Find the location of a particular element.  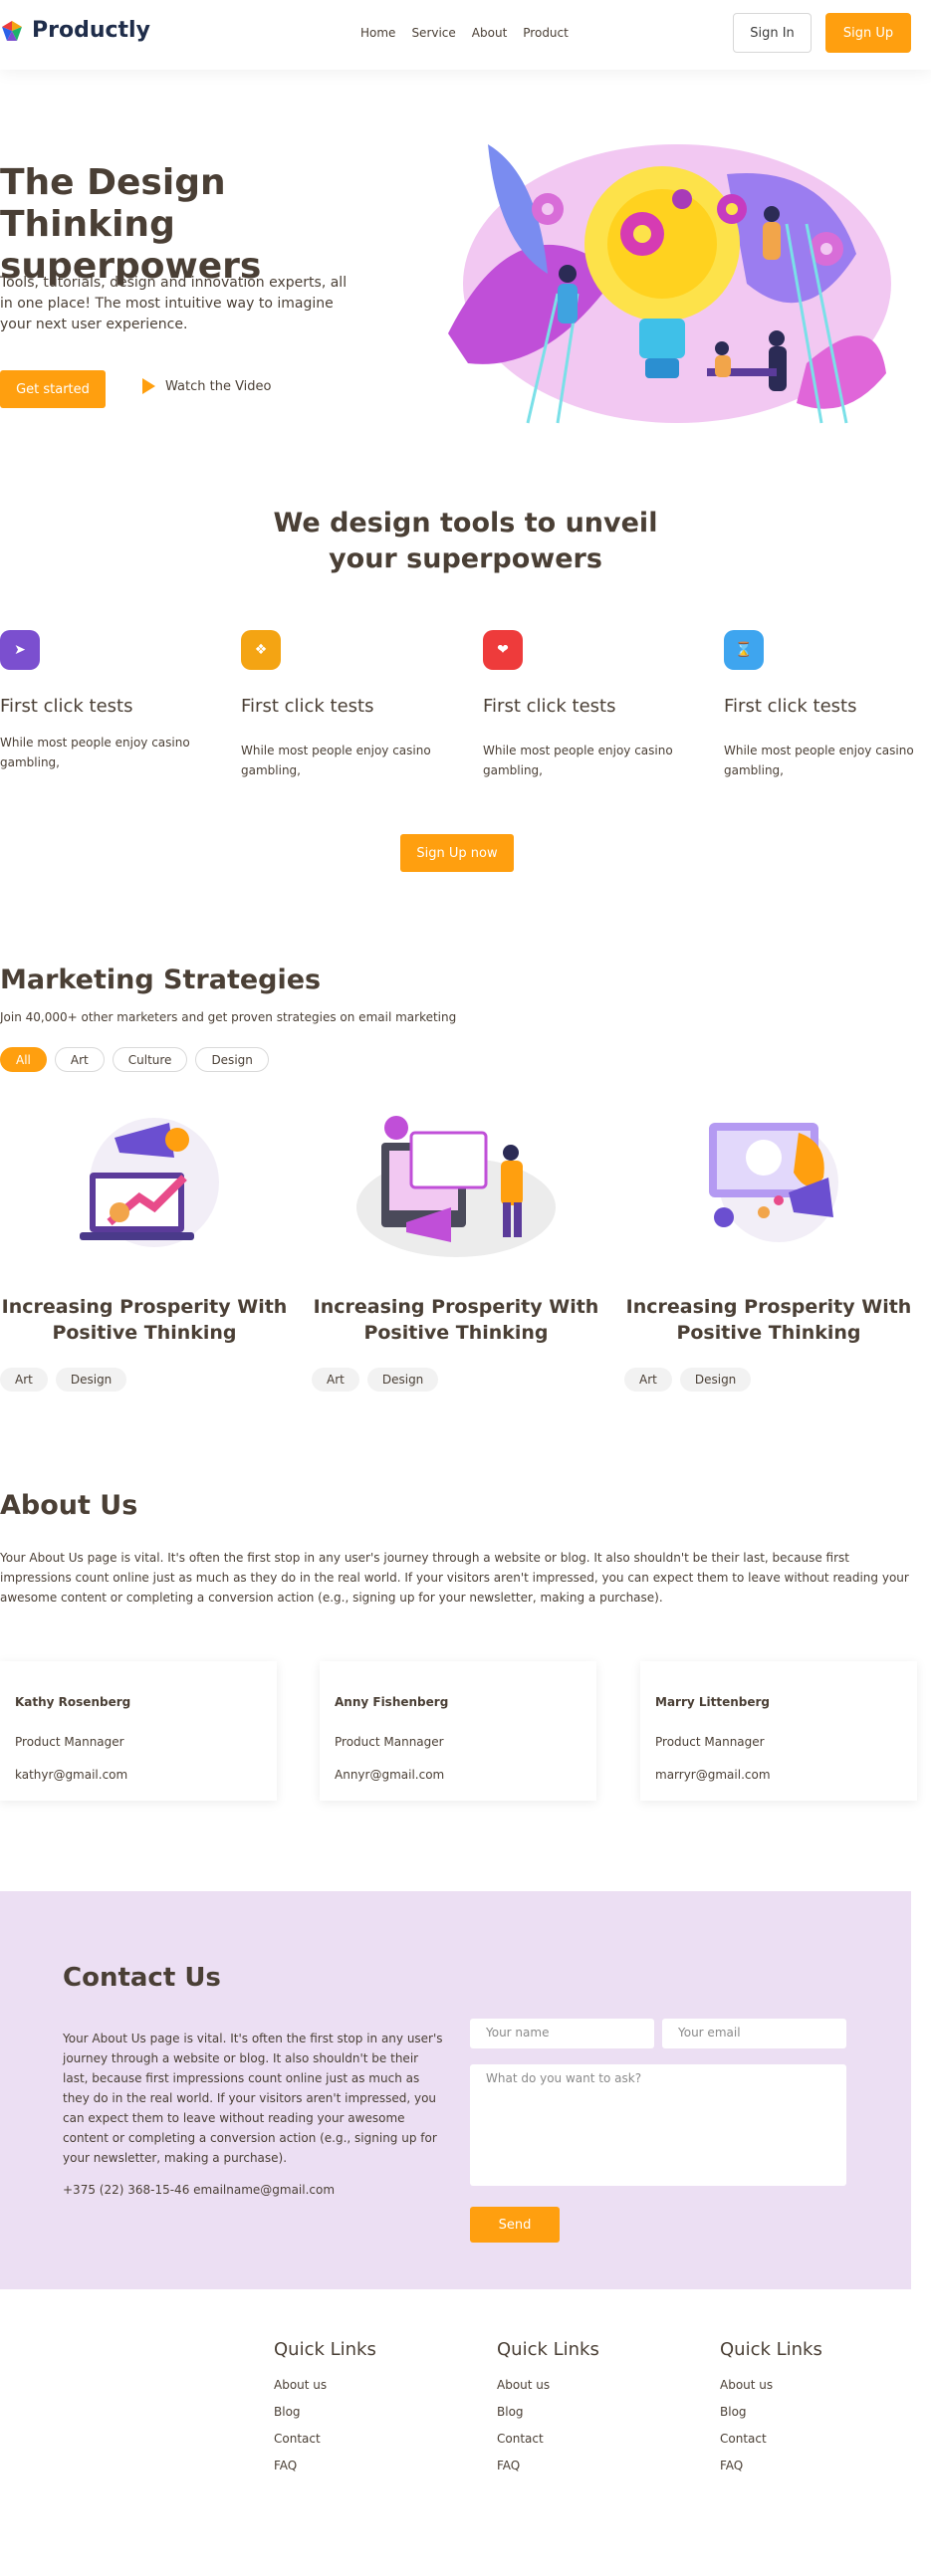

tools-title-line1: We design tools to unveil is located at coordinates (466, 523).